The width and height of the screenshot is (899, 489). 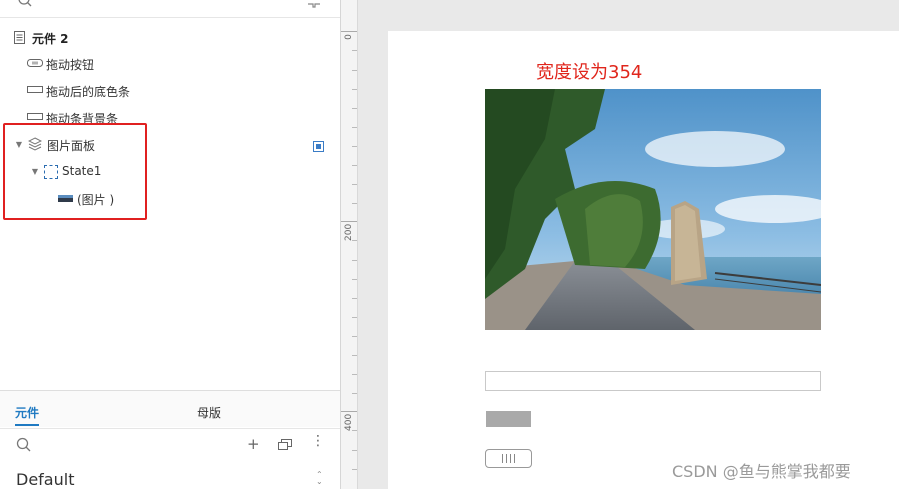 What do you see at coordinates (253, 444) in the screenshot?
I see `add-library-button: +` at bounding box center [253, 444].